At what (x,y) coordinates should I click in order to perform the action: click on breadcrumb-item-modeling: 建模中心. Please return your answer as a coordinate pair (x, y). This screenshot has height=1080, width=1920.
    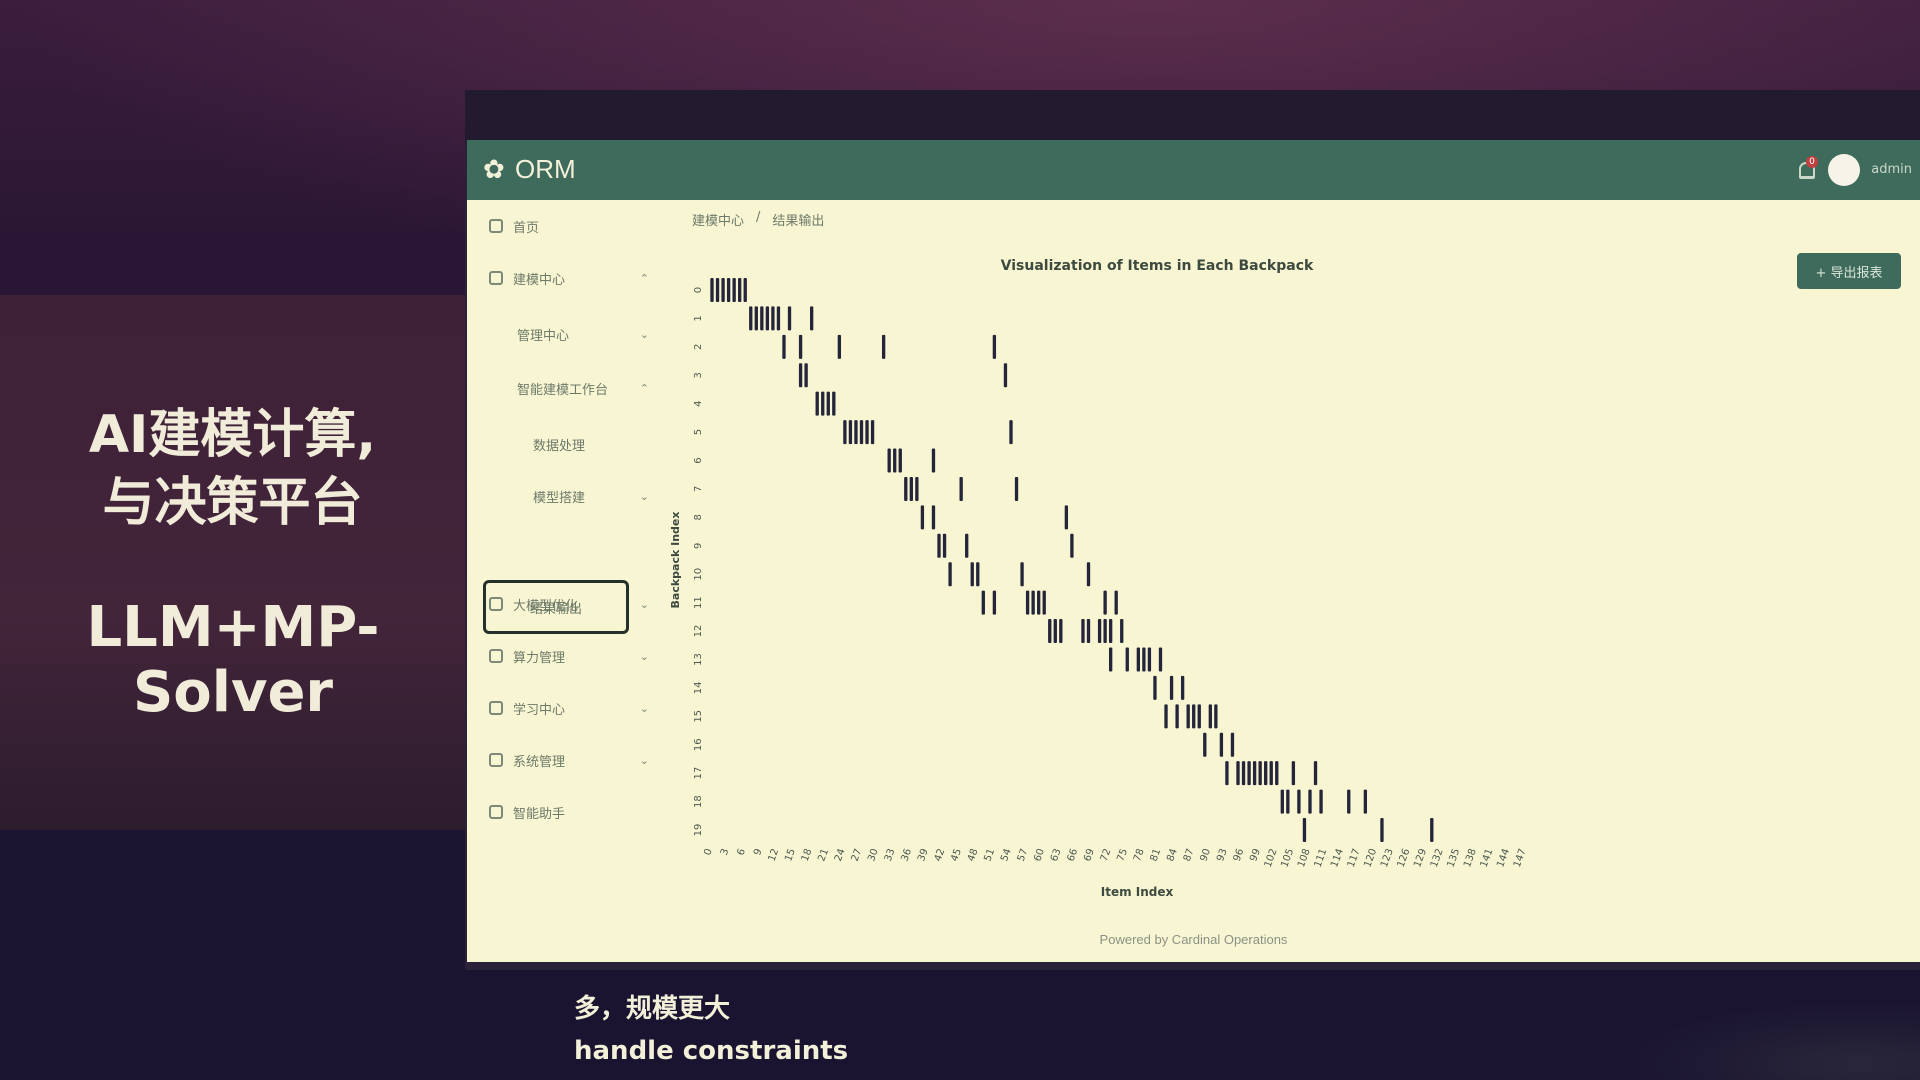
    Looking at the image, I should click on (718, 219).